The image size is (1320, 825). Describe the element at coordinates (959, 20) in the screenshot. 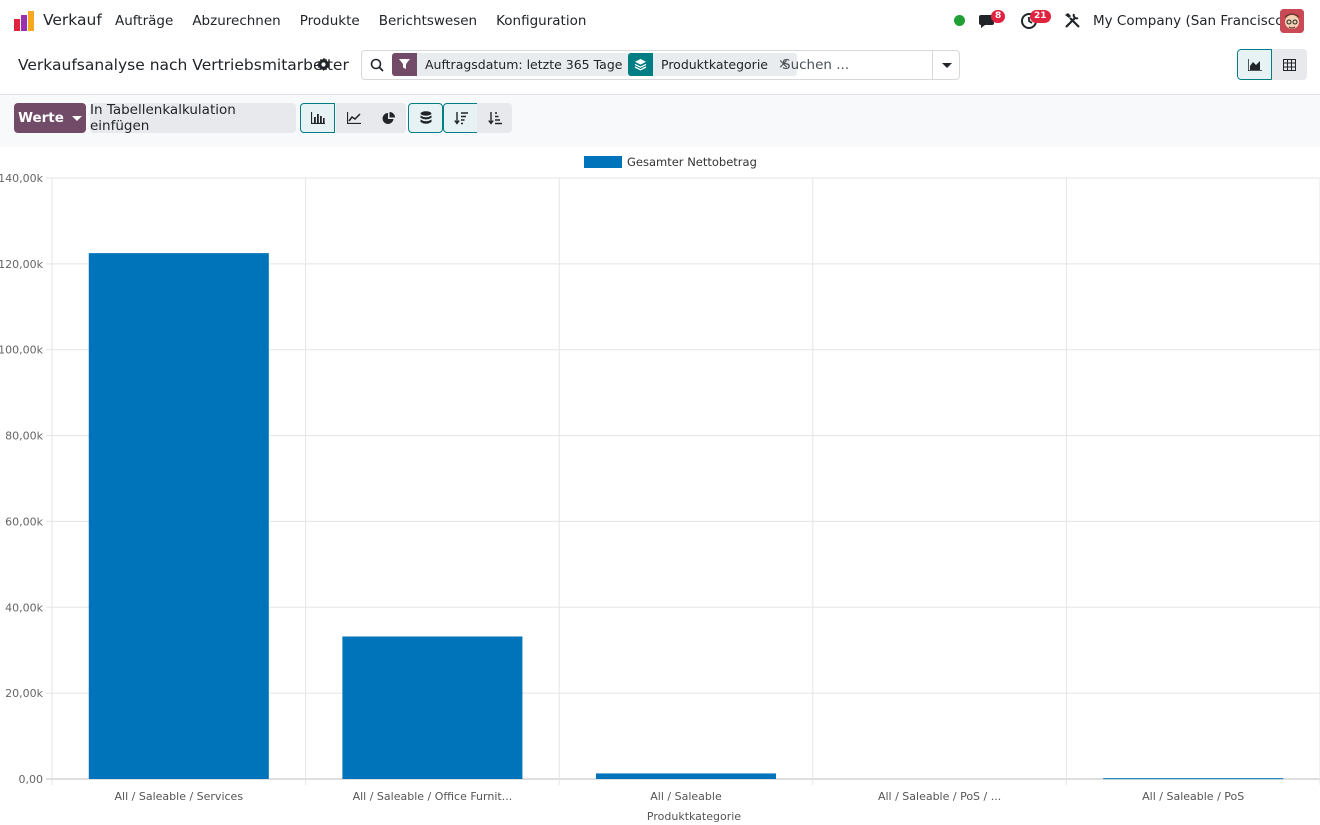

I see `presence-status-icon` at that location.